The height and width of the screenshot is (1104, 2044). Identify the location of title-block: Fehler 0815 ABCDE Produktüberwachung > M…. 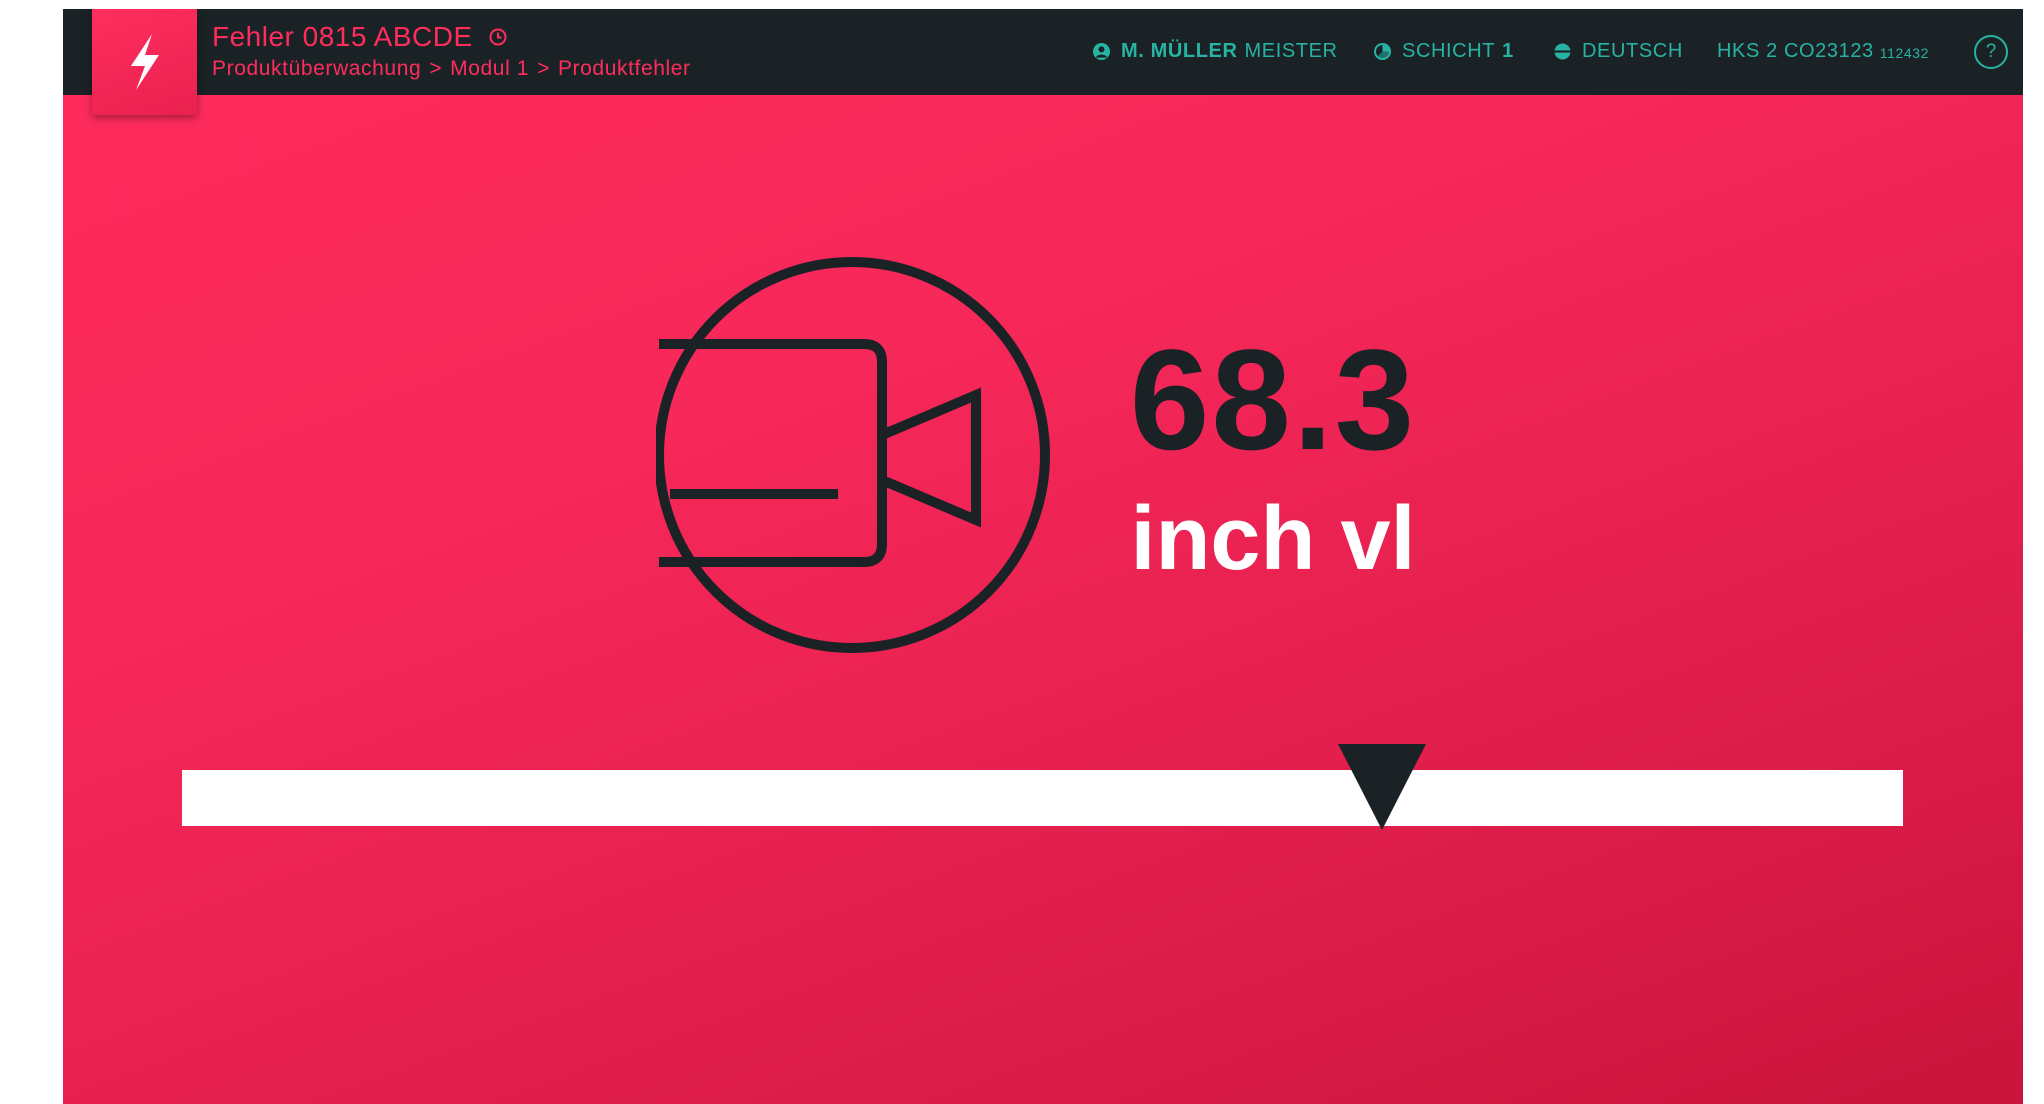
(451, 51).